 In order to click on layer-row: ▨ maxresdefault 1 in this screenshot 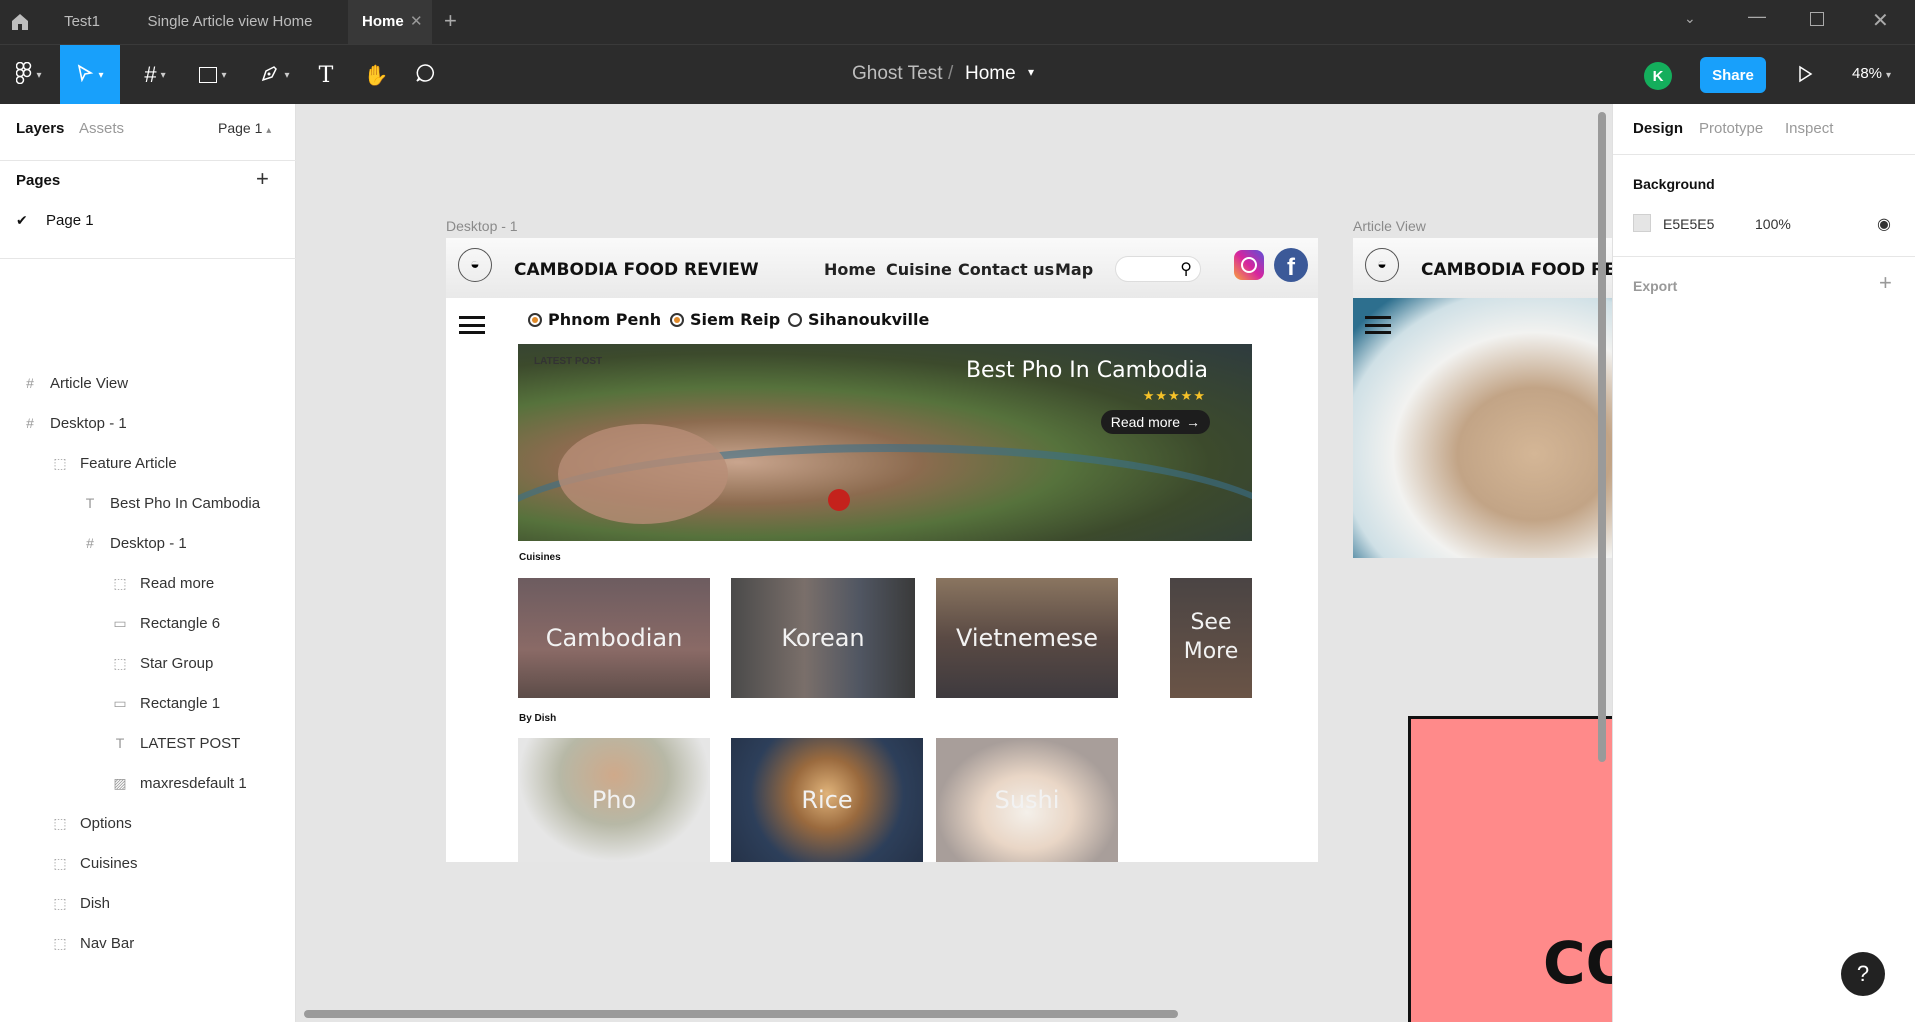, I will do `click(148, 783)`.